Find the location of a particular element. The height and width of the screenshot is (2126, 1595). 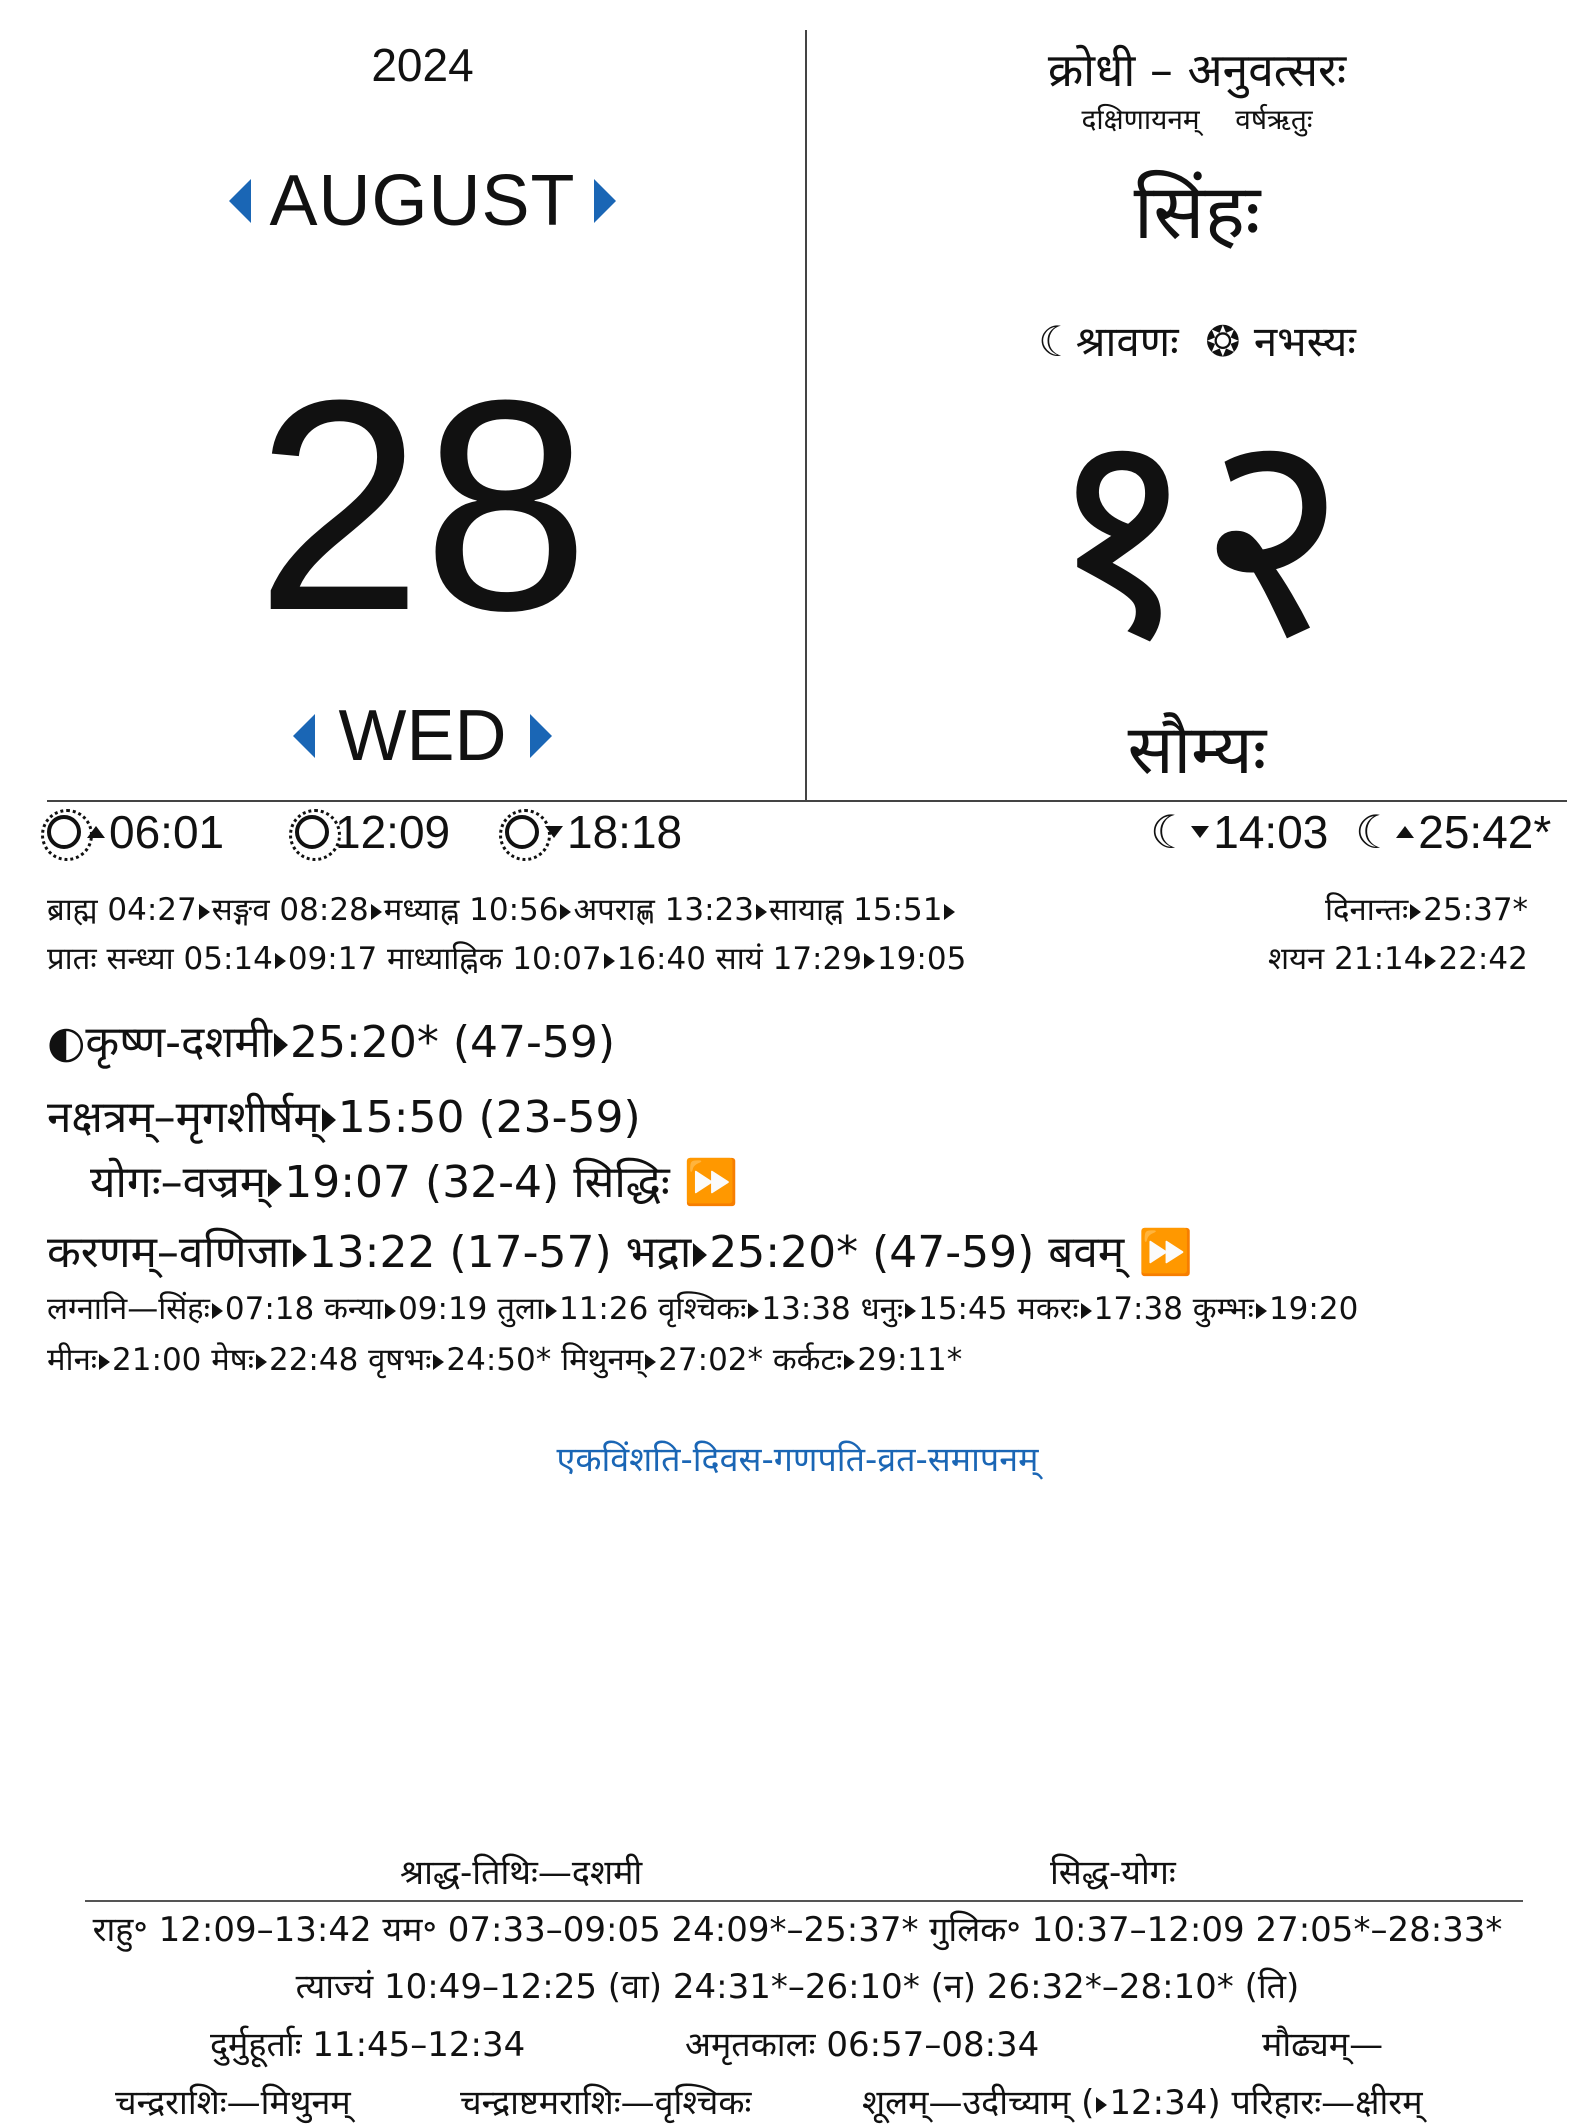

sunrise-time: 06:01 is located at coordinates (167, 832).